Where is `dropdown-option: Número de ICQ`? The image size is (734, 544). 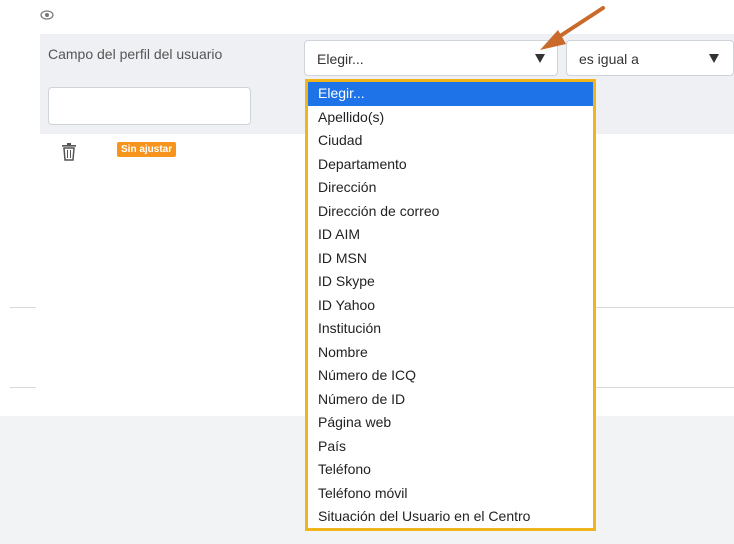
dropdown-option: Número de ICQ is located at coordinates (450, 376).